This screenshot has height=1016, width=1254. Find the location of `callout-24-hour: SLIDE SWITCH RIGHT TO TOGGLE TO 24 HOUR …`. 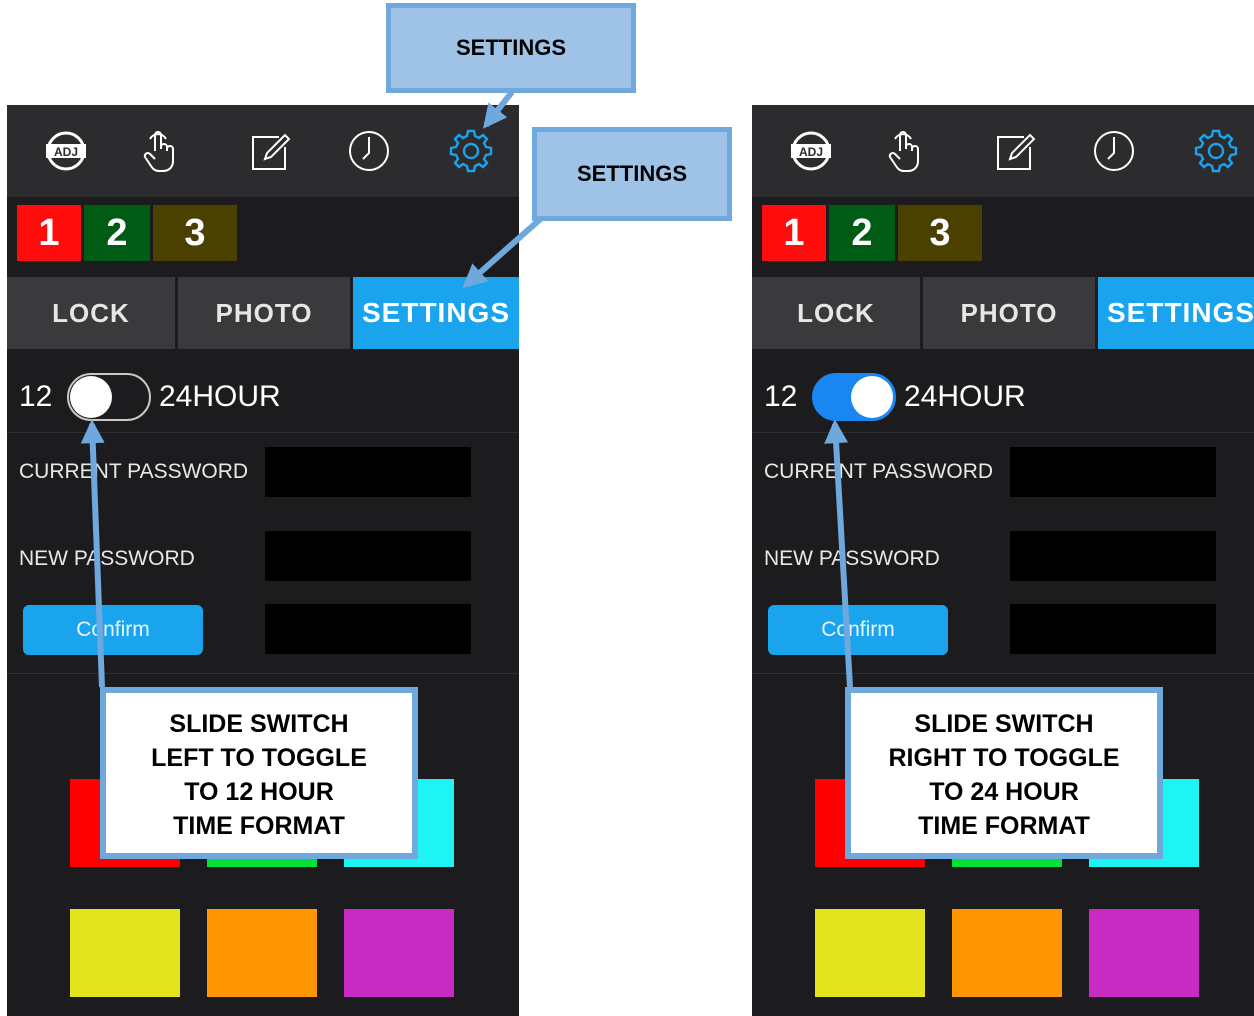

callout-24-hour: SLIDE SWITCH RIGHT TO TOGGLE TO 24 HOUR … is located at coordinates (1004, 773).